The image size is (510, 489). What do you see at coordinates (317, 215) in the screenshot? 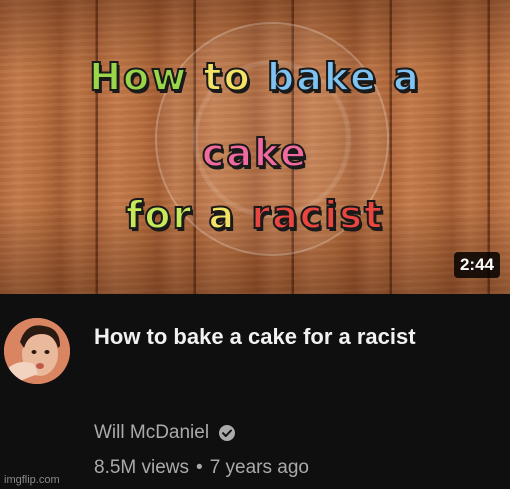
I see `thumbnail-word: racist` at bounding box center [317, 215].